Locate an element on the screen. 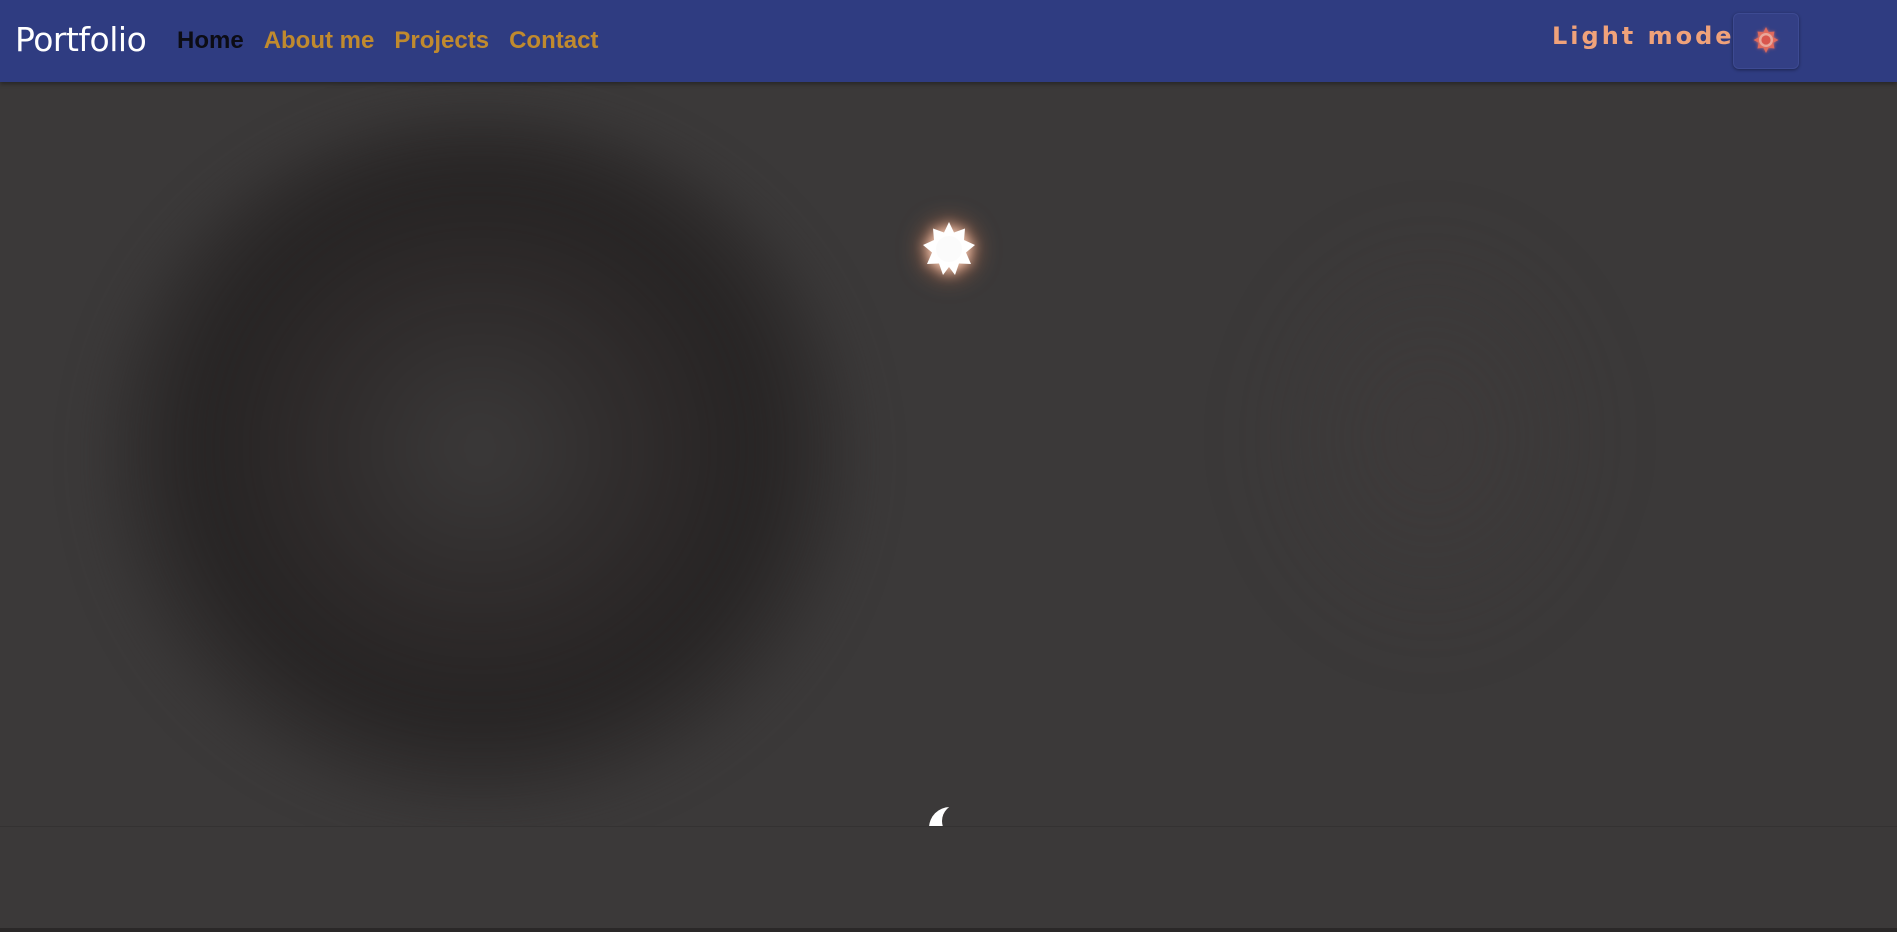 The image size is (1897, 932). nav-links: Home About me Projects Contact is located at coordinates (387, 41).